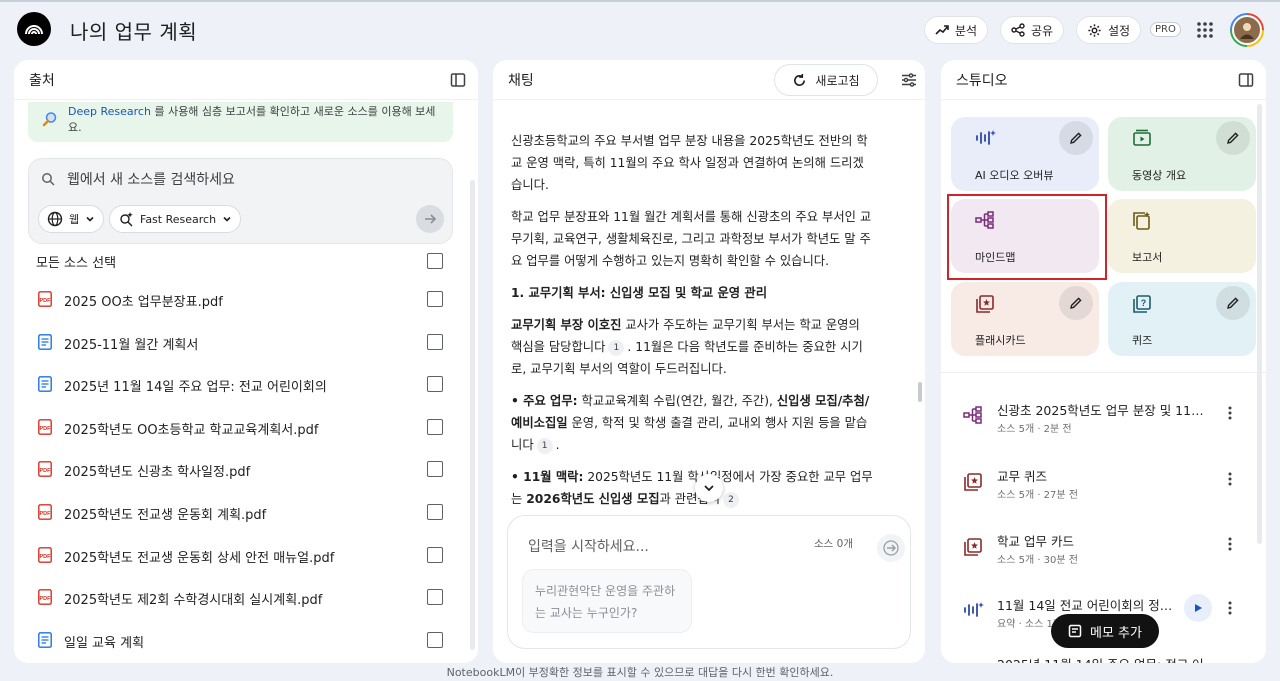 Image resolution: width=1280 pixels, height=681 pixels. What do you see at coordinates (42, 80) in the screenshot?
I see `sources-title: 출처` at bounding box center [42, 80].